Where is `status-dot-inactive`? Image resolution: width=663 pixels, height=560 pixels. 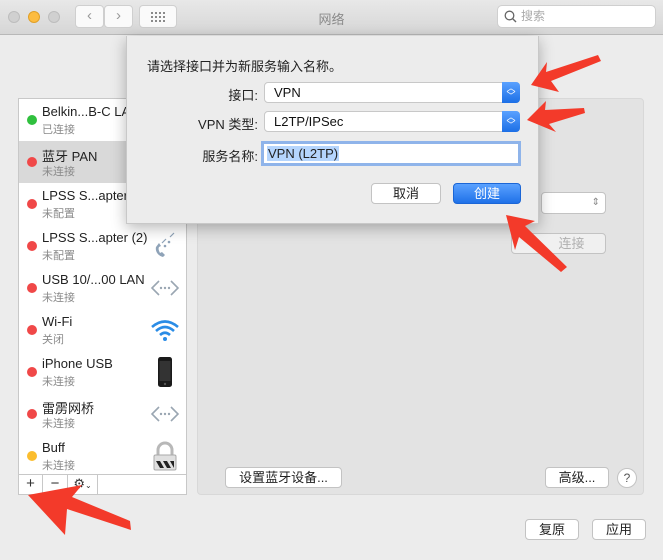 status-dot-inactive is located at coordinates (32, 456).